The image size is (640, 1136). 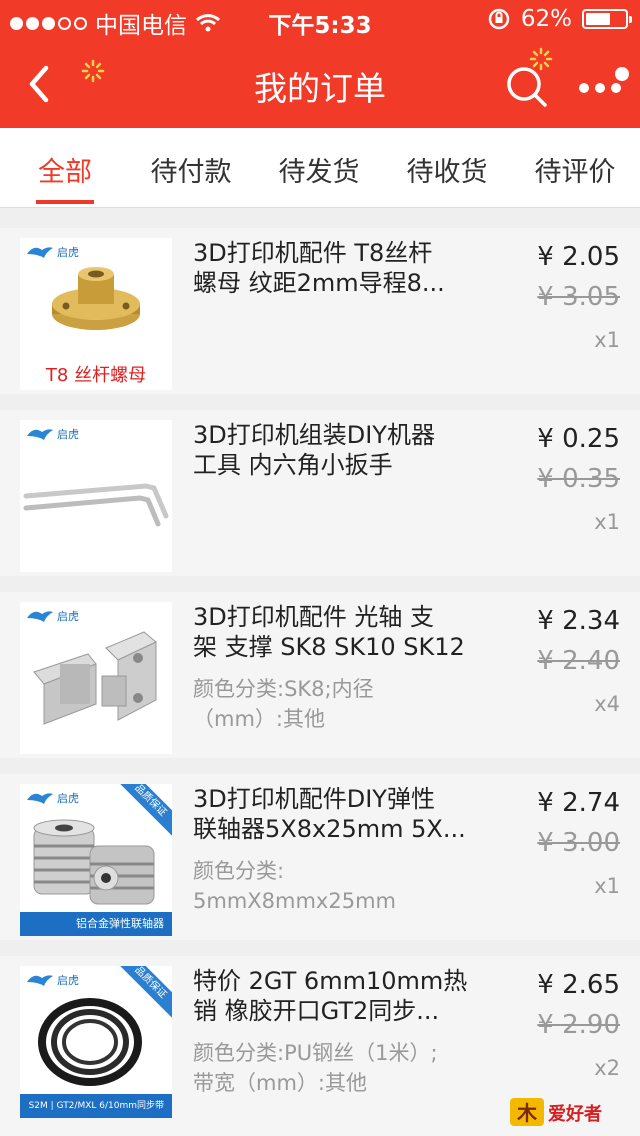 I want to click on nav-bar: 我的订单, so click(x=320, y=84).